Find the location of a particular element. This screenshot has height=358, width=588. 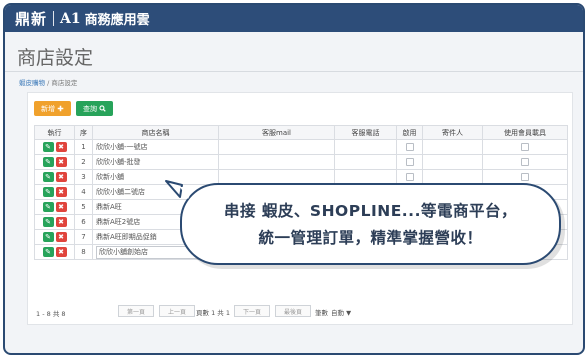

row-seq: 7 is located at coordinates (83, 237).